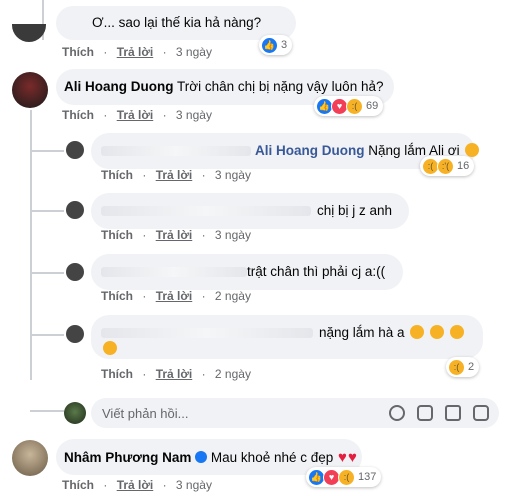 This screenshot has height=496, width=512. I want to click on comment-bubble: trật chân thì phải cj a:((, so click(247, 272).